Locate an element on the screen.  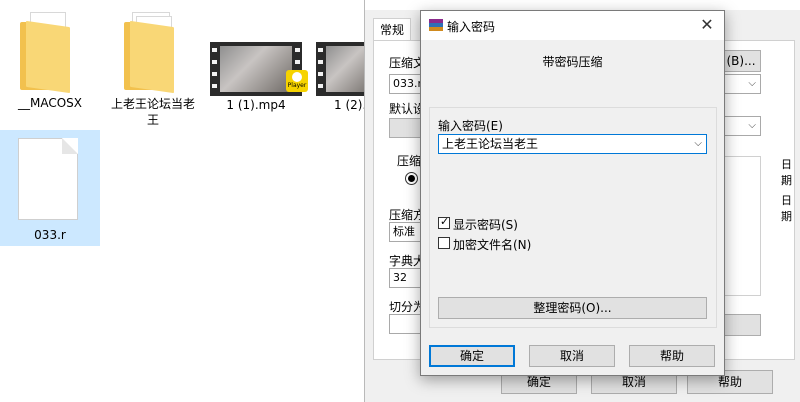
password-value: 上老王论坛当老王 is located at coordinates (490, 144).